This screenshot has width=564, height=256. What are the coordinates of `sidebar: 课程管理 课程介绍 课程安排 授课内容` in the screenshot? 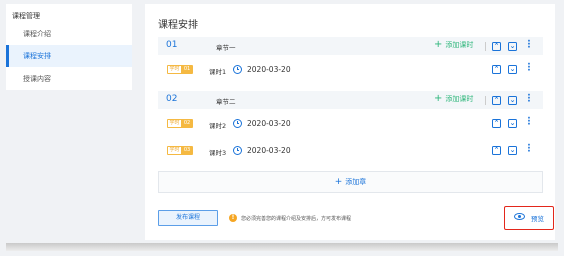 It's located at (69, 47).